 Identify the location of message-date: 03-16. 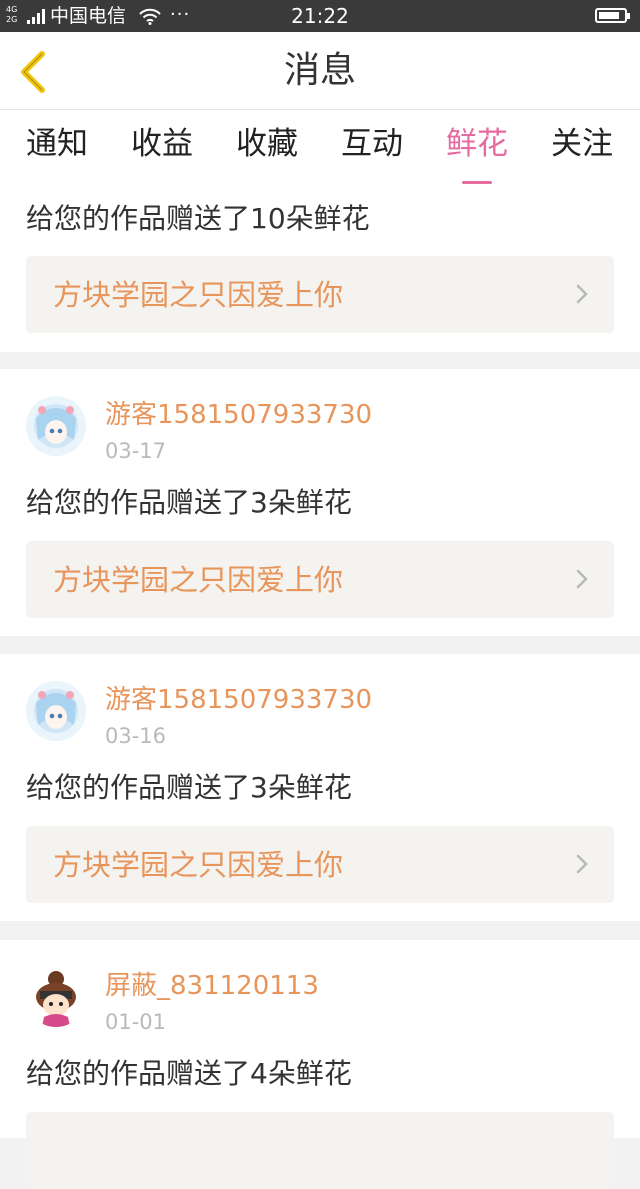
(136, 736).